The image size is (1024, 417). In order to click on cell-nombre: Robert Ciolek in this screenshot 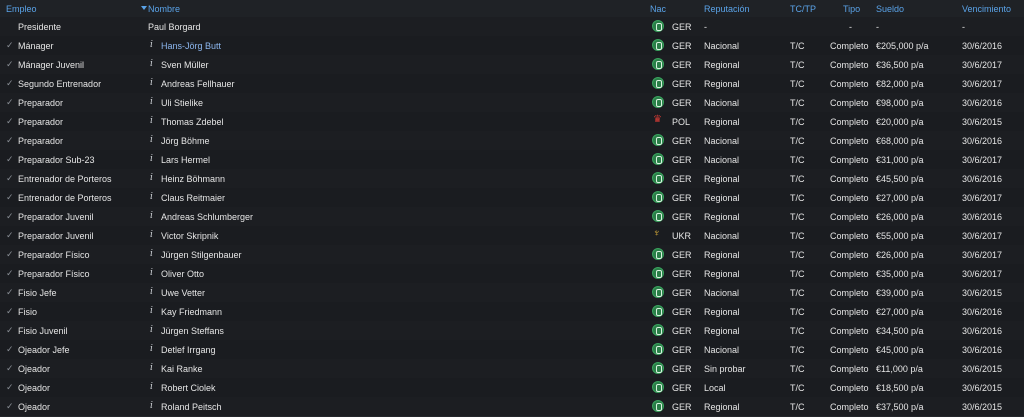, I will do `click(188, 388)`.